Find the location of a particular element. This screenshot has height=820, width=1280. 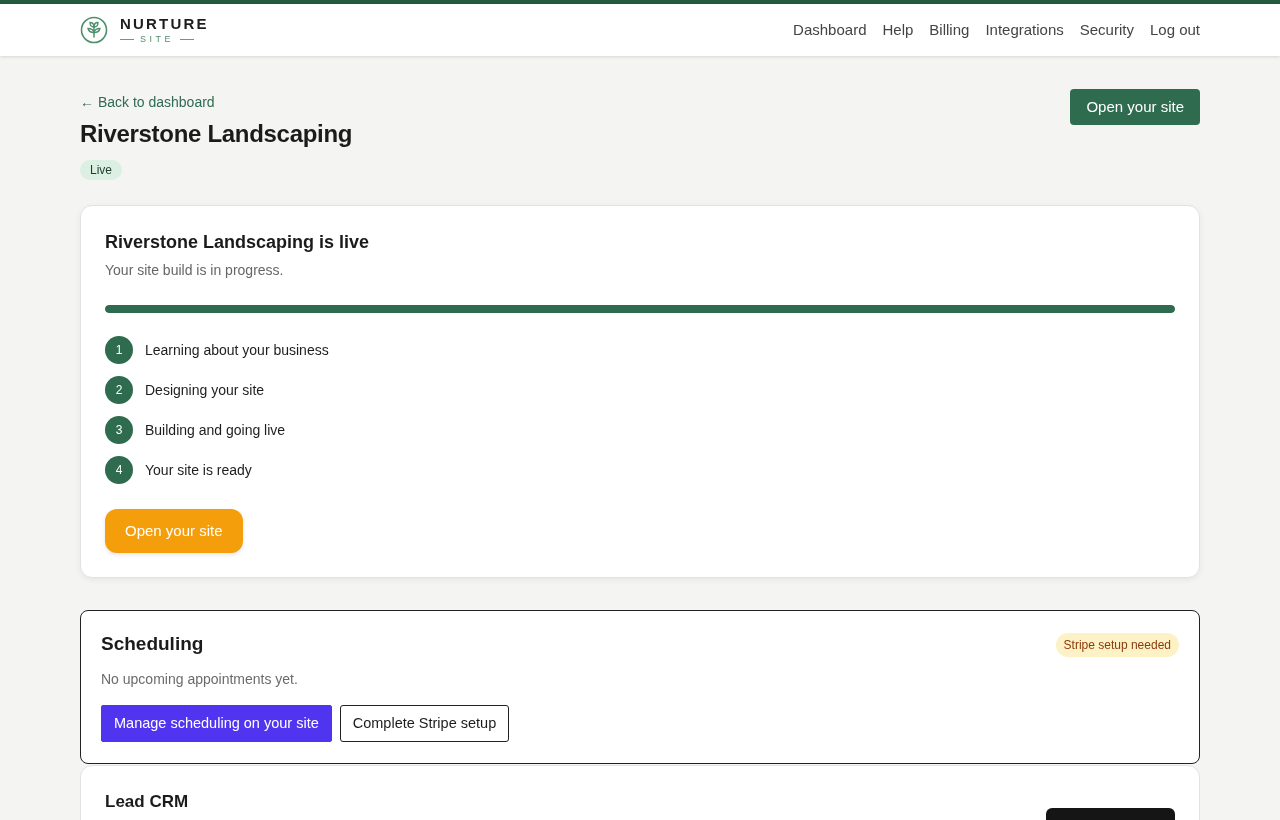

nav-link: Dashboard is located at coordinates (830, 30).